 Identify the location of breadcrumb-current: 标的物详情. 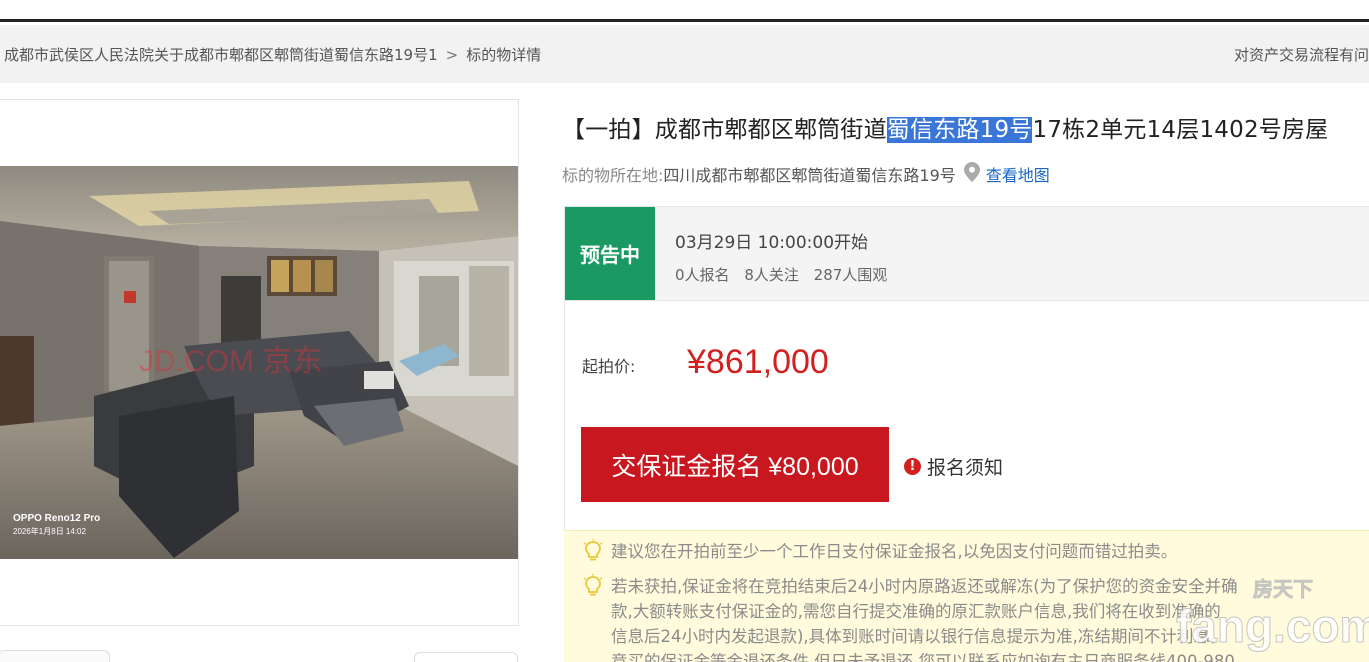
(504, 55).